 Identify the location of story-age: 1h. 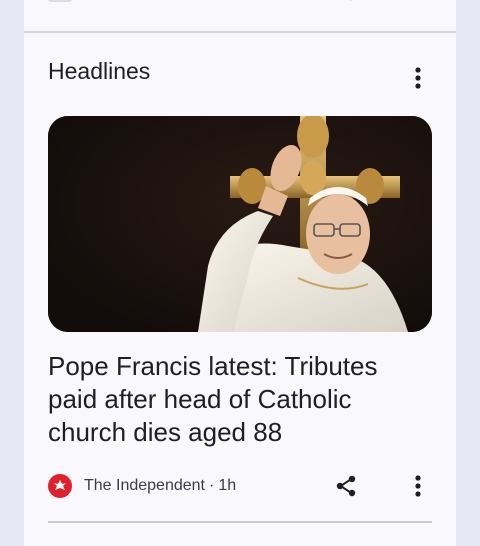
(227, 485).